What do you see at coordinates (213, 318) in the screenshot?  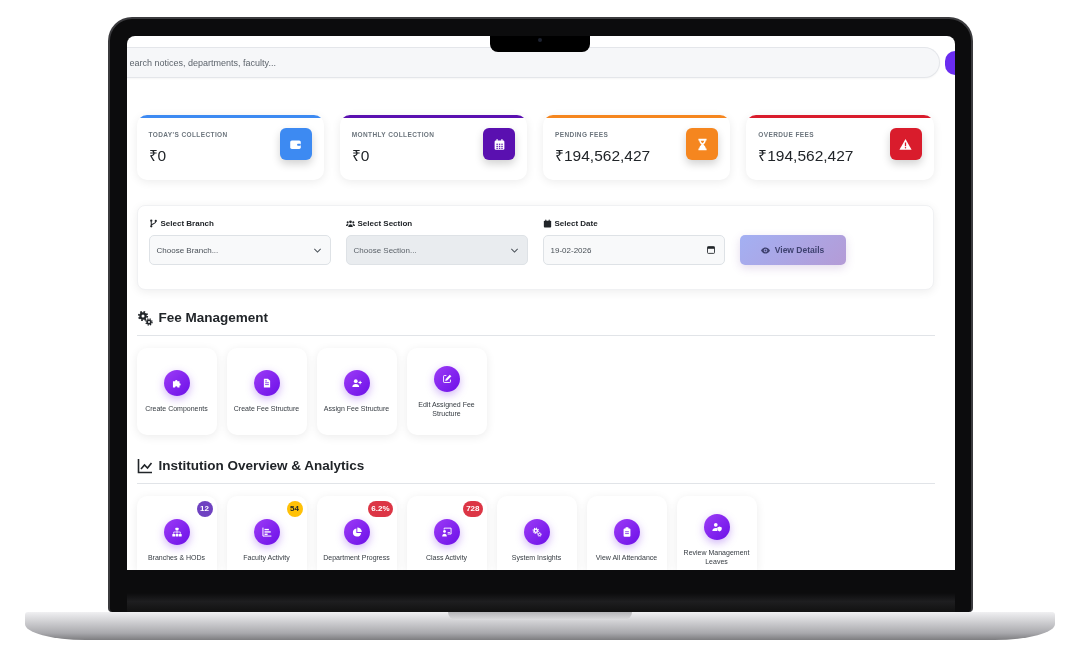 I see `section-heading: Fee Management` at bounding box center [213, 318].